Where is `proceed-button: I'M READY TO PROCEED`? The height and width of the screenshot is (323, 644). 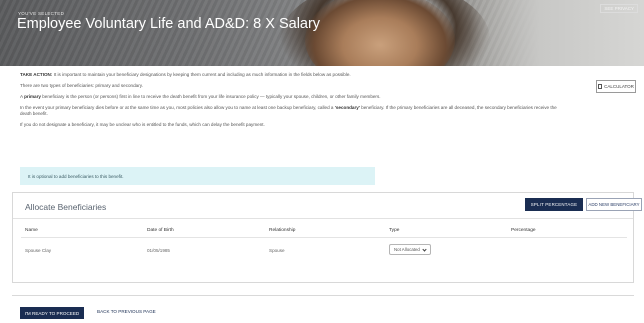
proceed-button: I'M READY TO PROCEED is located at coordinates (52, 313).